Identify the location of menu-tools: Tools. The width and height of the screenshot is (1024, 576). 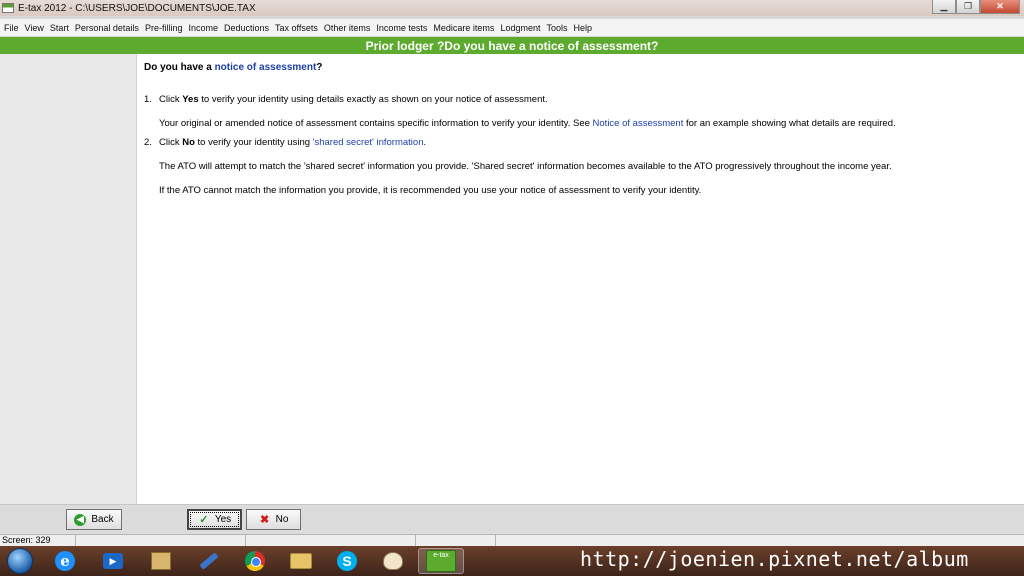
(556, 28).